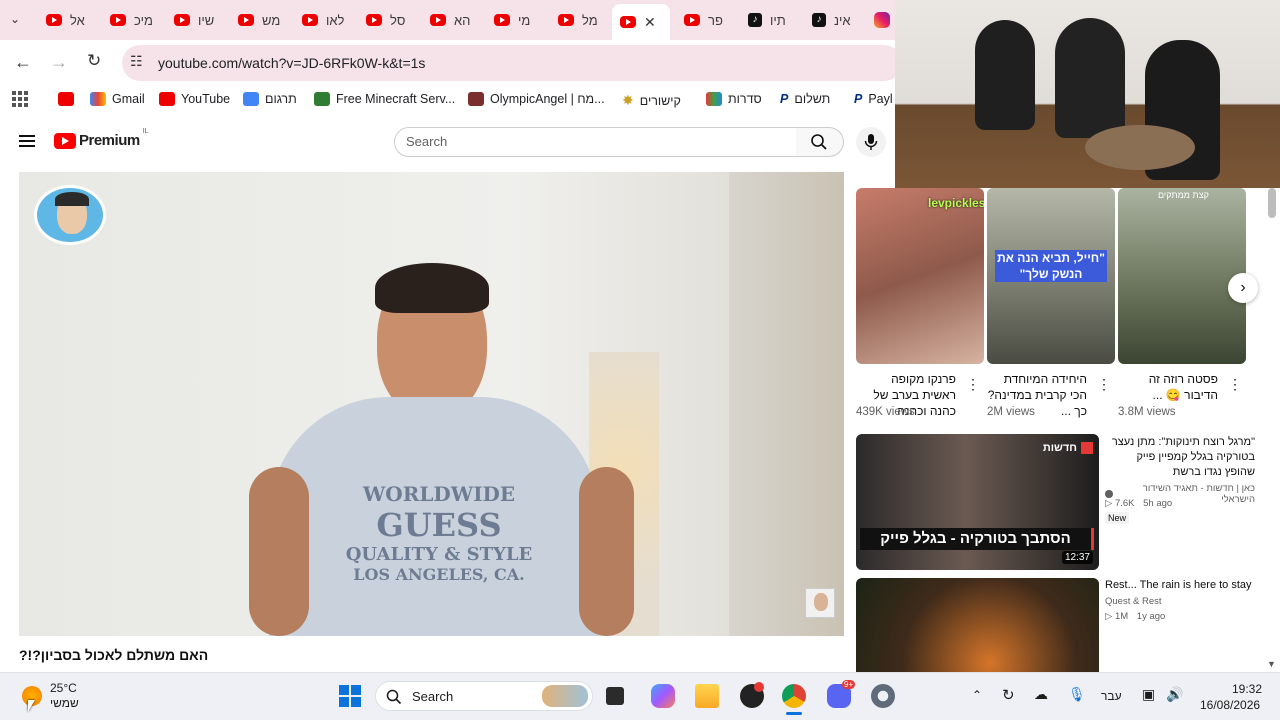 This screenshot has width=1280, height=720. Describe the element at coordinates (1133, 601) in the screenshot. I see `channel-name: Quest & Rest` at that location.